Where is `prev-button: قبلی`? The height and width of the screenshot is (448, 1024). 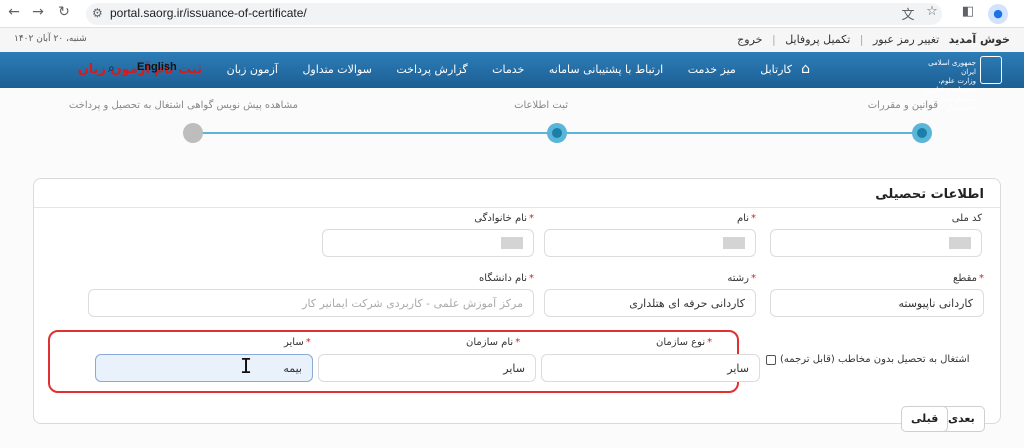 prev-button: قبلی is located at coordinates (925, 419).